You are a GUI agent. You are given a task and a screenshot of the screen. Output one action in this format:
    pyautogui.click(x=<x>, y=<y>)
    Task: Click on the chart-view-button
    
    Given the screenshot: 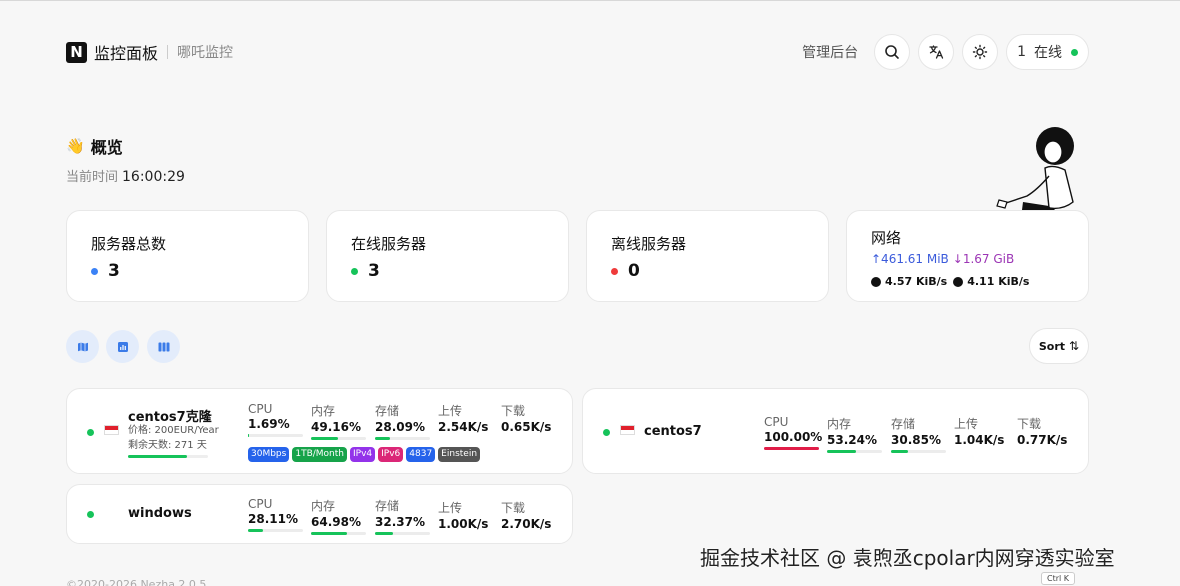 What is the action you would take?
    pyautogui.click(x=122, y=346)
    